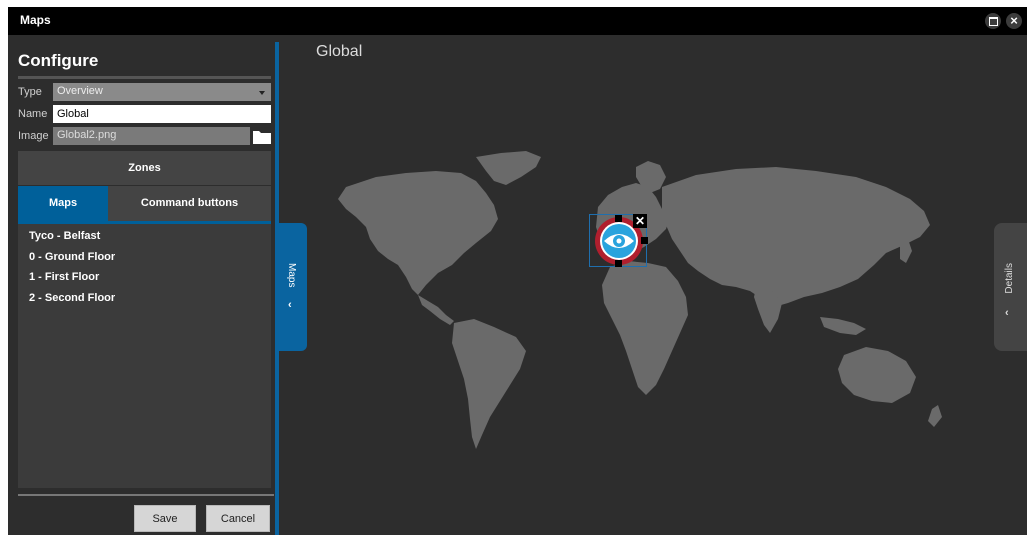  Describe the element at coordinates (146, 495) in the screenshot. I see `footer-divider` at that location.